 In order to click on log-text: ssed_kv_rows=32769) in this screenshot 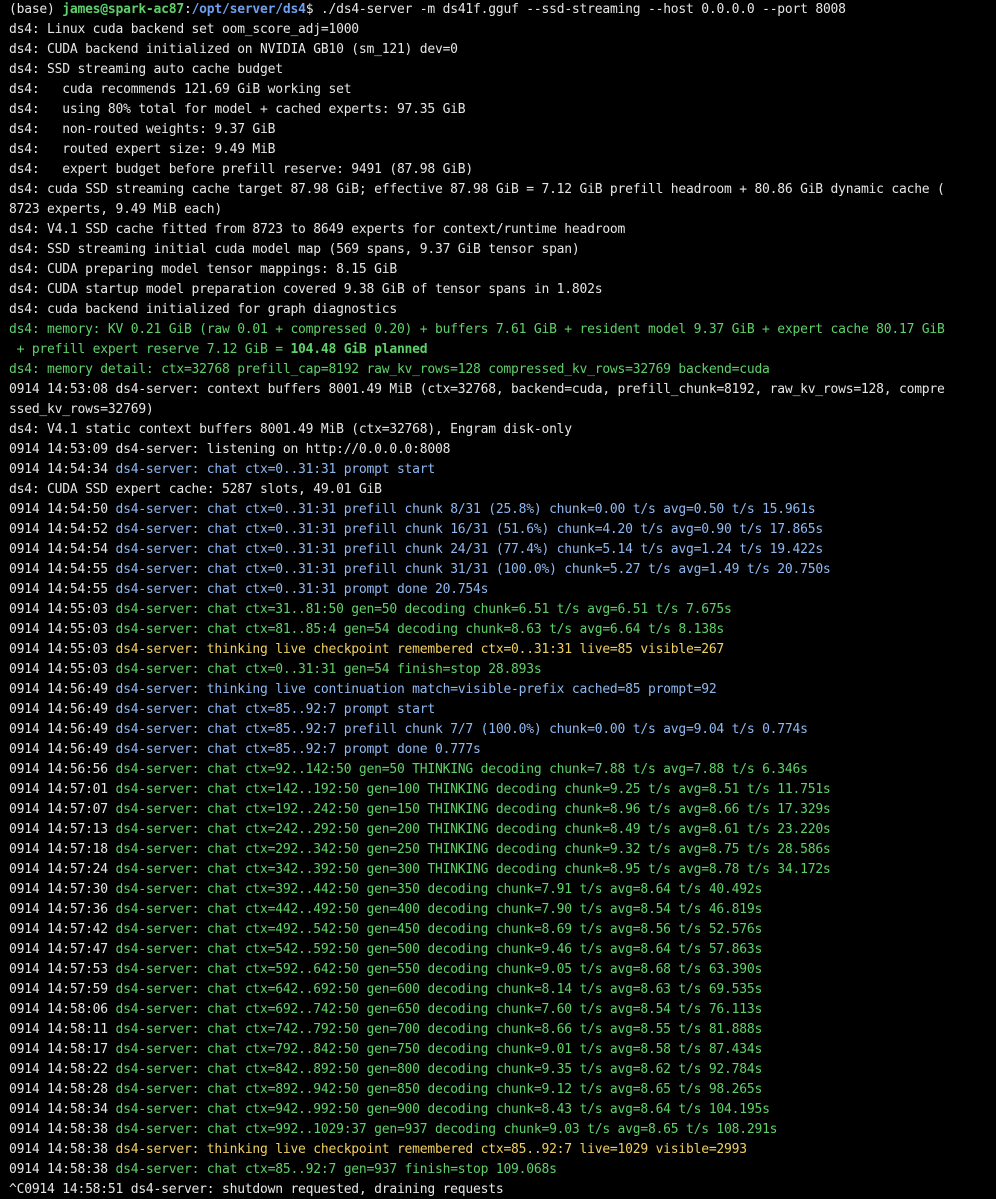, I will do `click(81, 409)`.